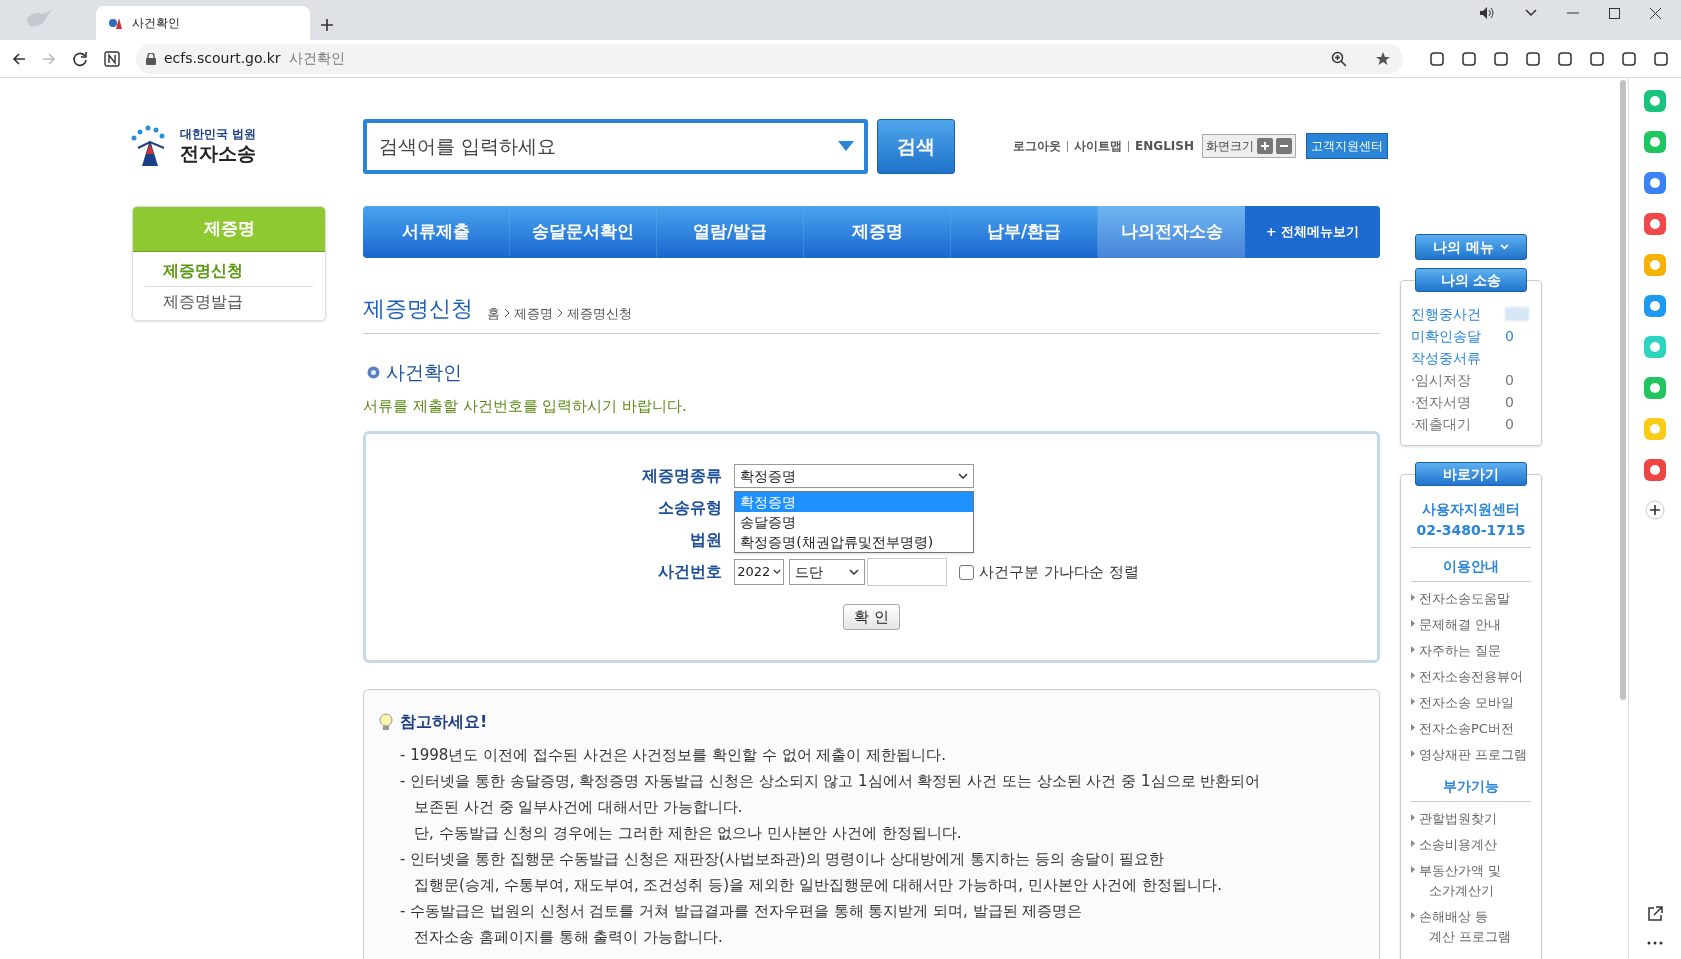 The image size is (1681, 959). I want to click on breadcrumb-link: 홈, so click(493, 313).